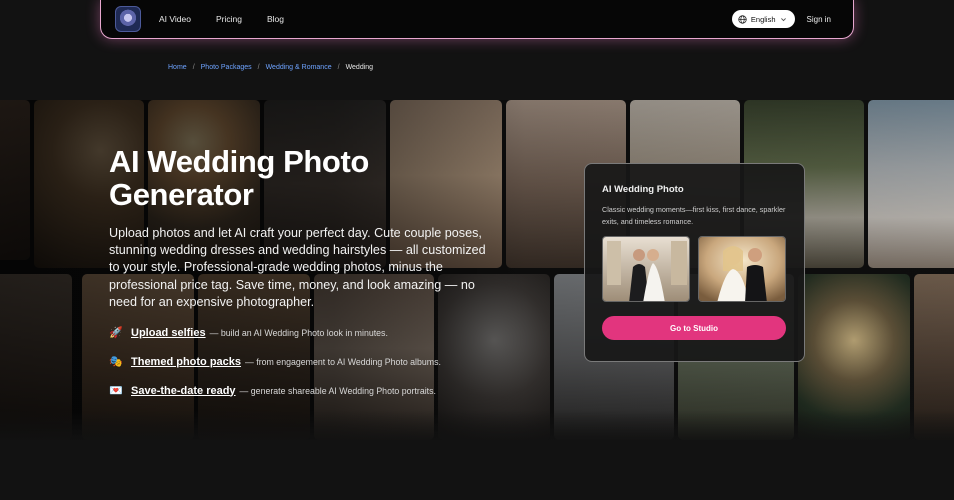 The image size is (954, 500). What do you see at coordinates (239, 178) in the screenshot?
I see `page-title: AI Wedding Photo Generator` at bounding box center [239, 178].